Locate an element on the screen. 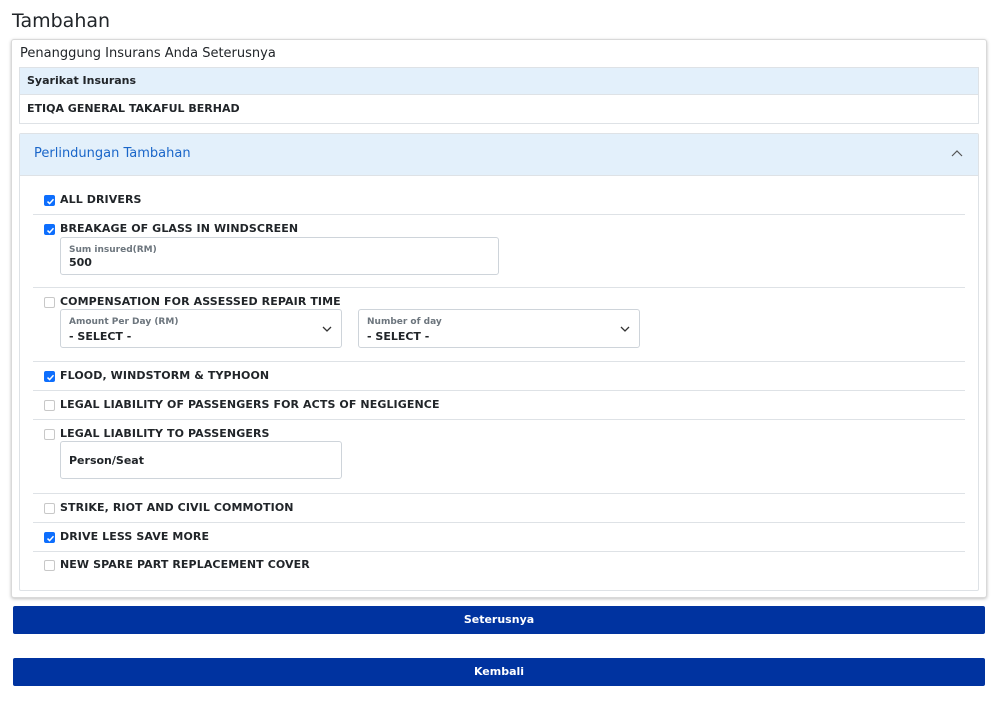 The image size is (997, 702). amount-per-day-select: Amount Per Day (RM) - SELECT - is located at coordinates (201, 328).